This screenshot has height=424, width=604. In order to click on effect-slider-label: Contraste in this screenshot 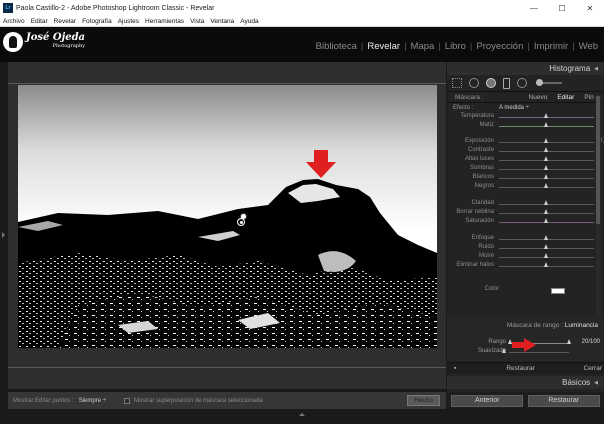, I will do `click(480, 150)`.